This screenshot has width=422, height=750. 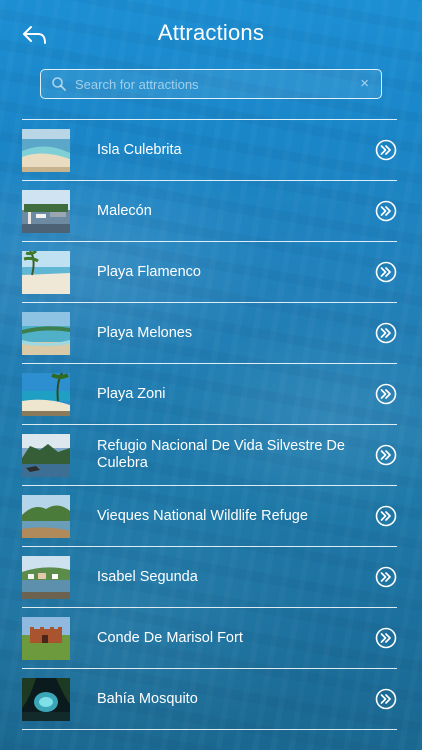 What do you see at coordinates (170, 637) in the screenshot?
I see `attraction-name: Conde De Marisol Fort` at bounding box center [170, 637].